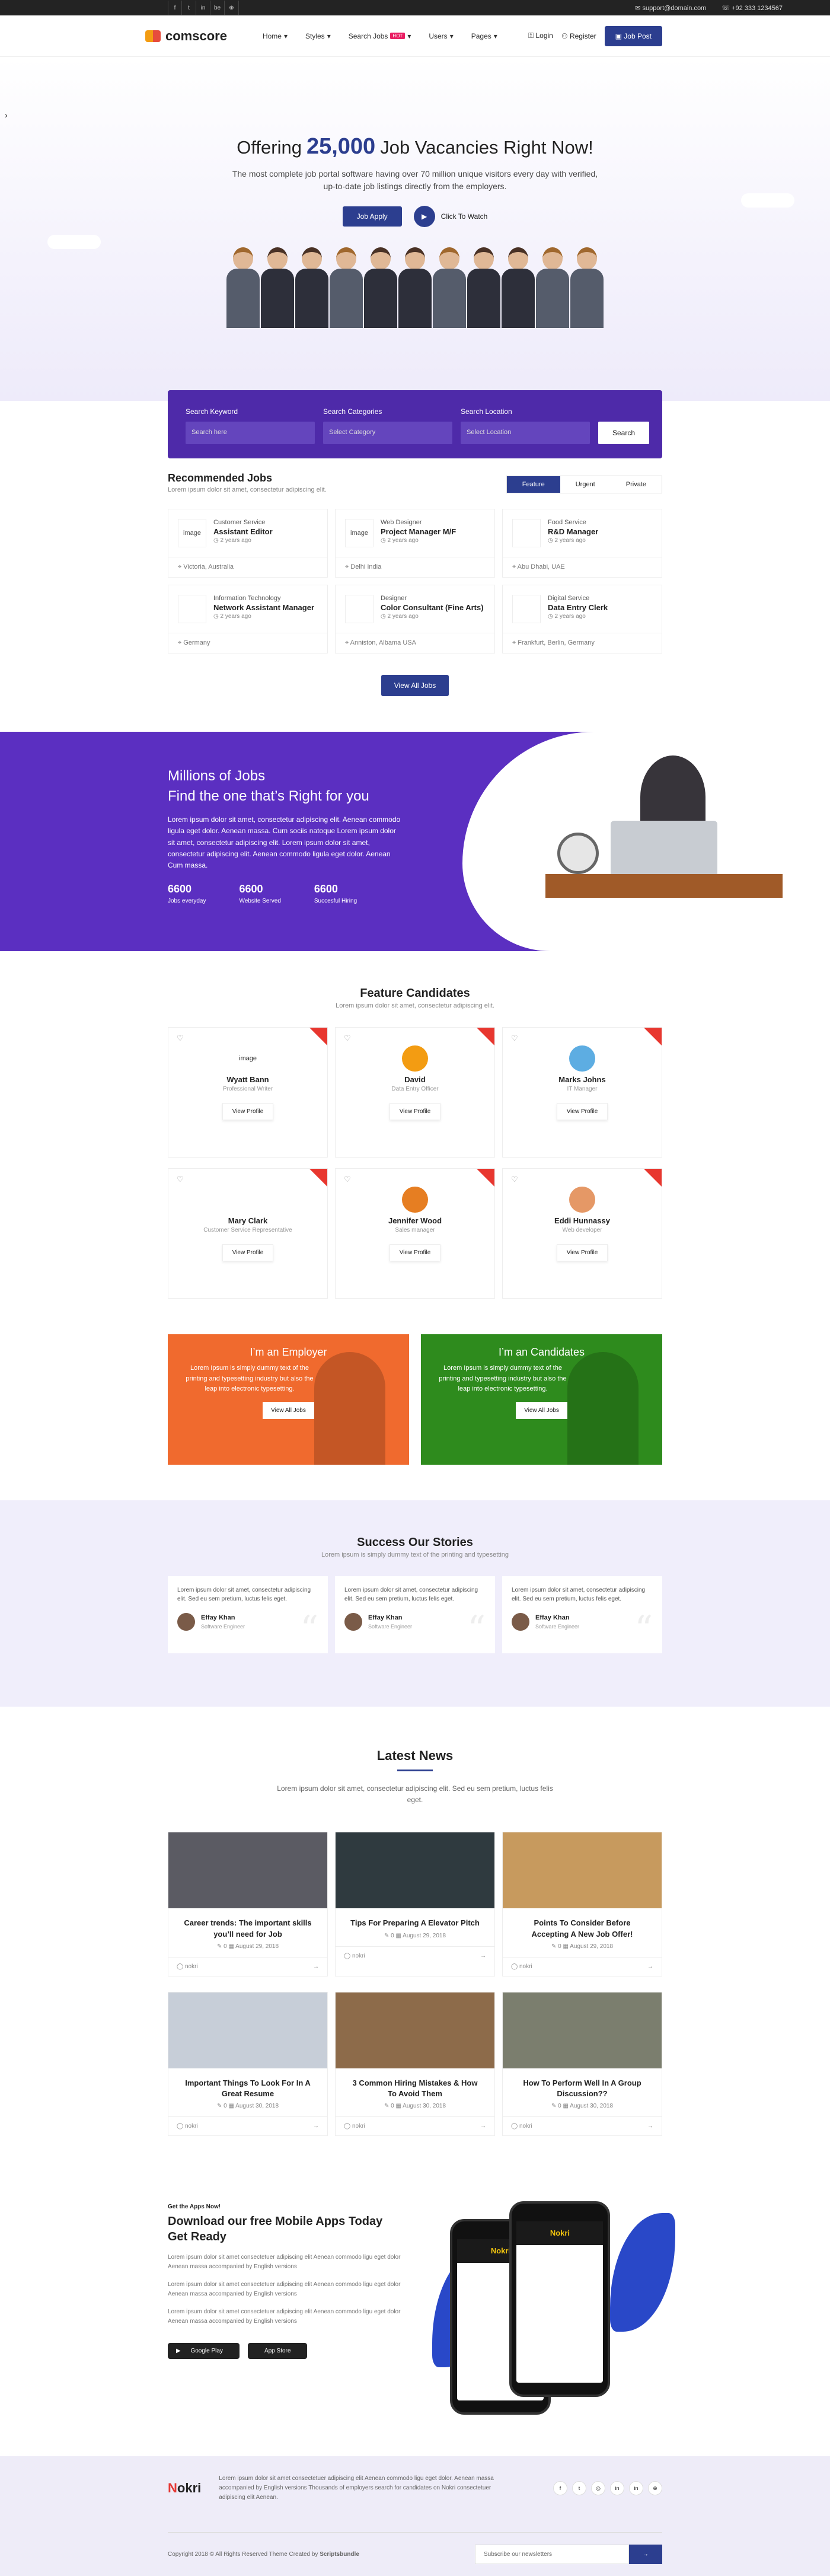 Image resolution: width=830 pixels, height=2576 pixels. I want to click on author-name: Effay Khan, so click(385, 1617).